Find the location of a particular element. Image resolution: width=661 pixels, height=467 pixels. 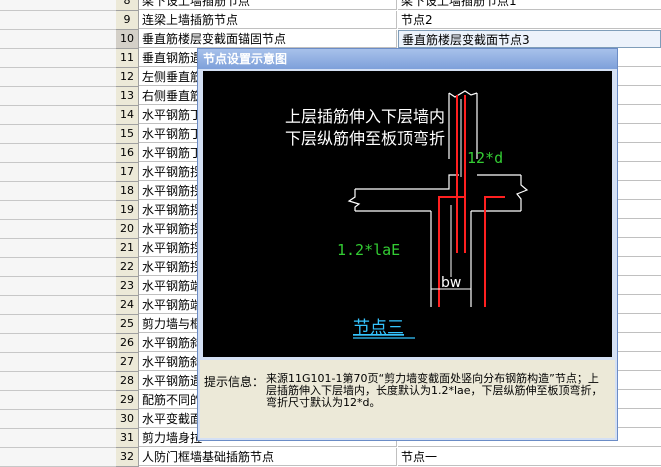

row-name-cell: 人防门框墙基础插筋节点 is located at coordinates (268, 457).